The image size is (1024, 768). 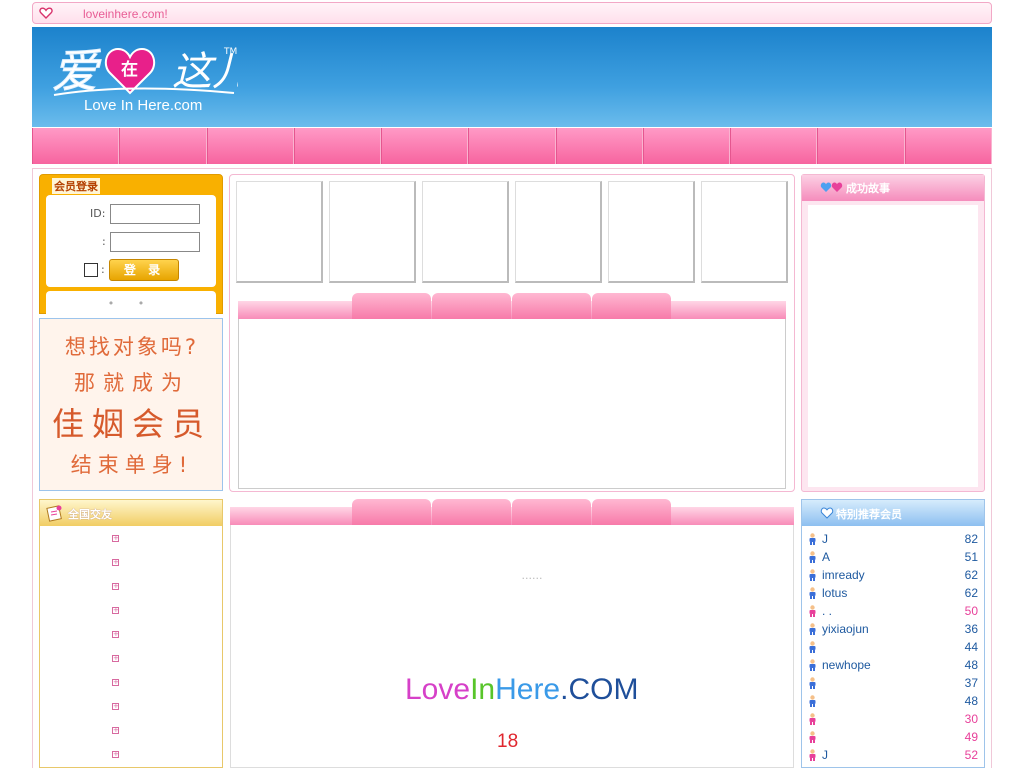 What do you see at coordinates (132, 465) in the screenshot?
I see `ad-line-4: 结束单身!` at bounding box center [132, 465].